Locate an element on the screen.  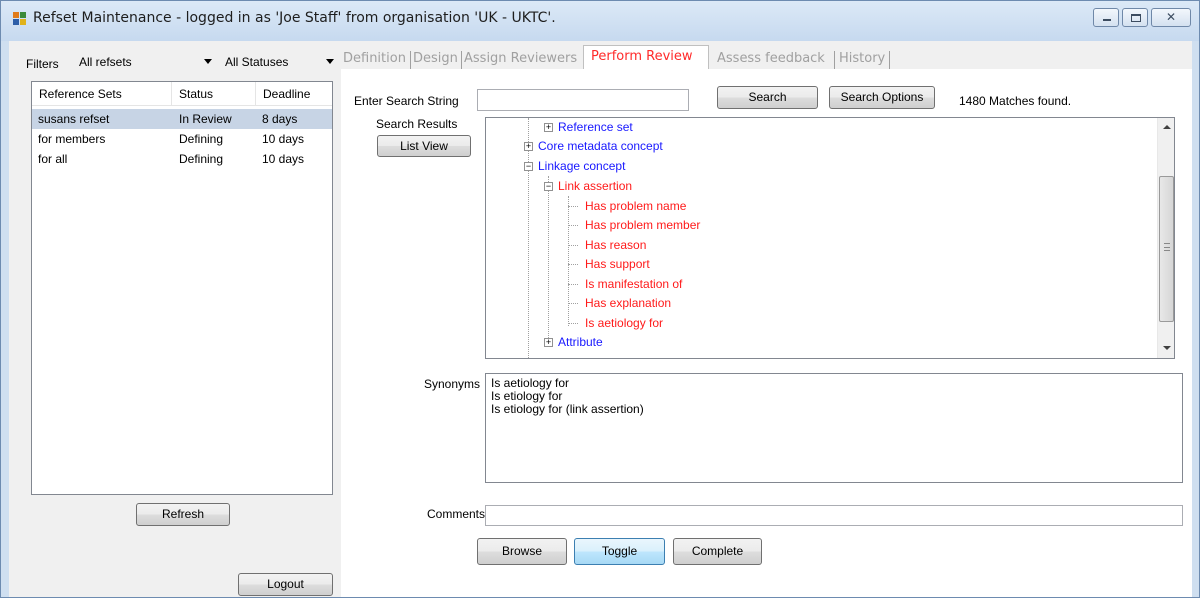
tree-node: Has problem member is located at coordinates (642, 225).